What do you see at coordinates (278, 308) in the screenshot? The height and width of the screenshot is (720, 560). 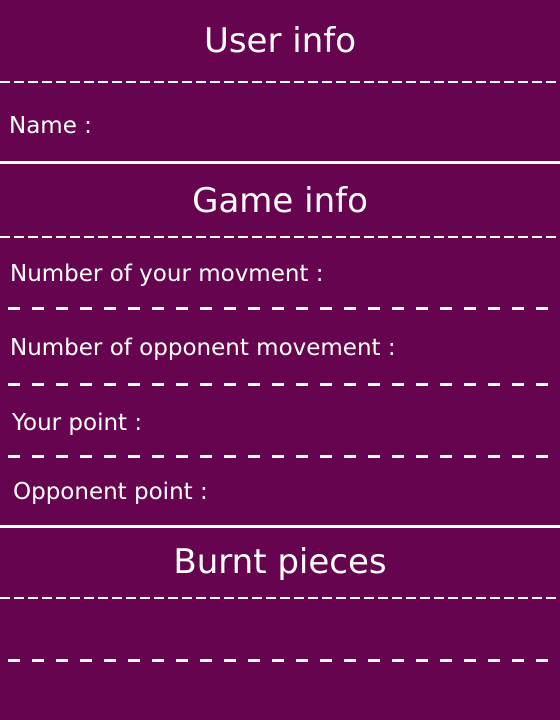 I see `your-movement-divider` at bounding box center [278, 308].